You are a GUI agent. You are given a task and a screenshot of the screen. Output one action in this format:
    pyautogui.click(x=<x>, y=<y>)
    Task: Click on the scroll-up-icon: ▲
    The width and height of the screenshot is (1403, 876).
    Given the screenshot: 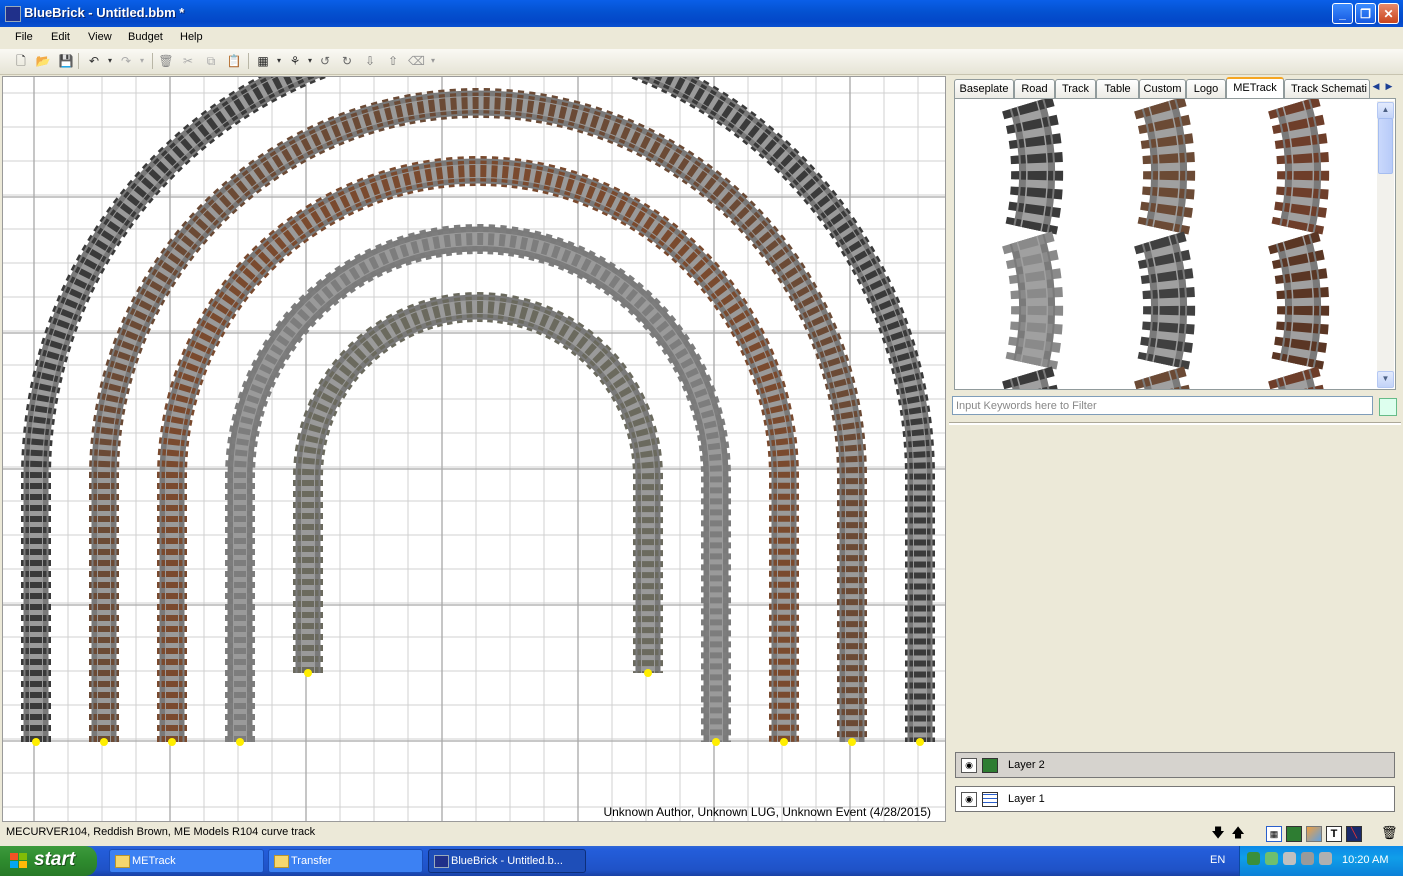 What is the action you would take?
    pyautogui.click(x=1385, y=110)
    